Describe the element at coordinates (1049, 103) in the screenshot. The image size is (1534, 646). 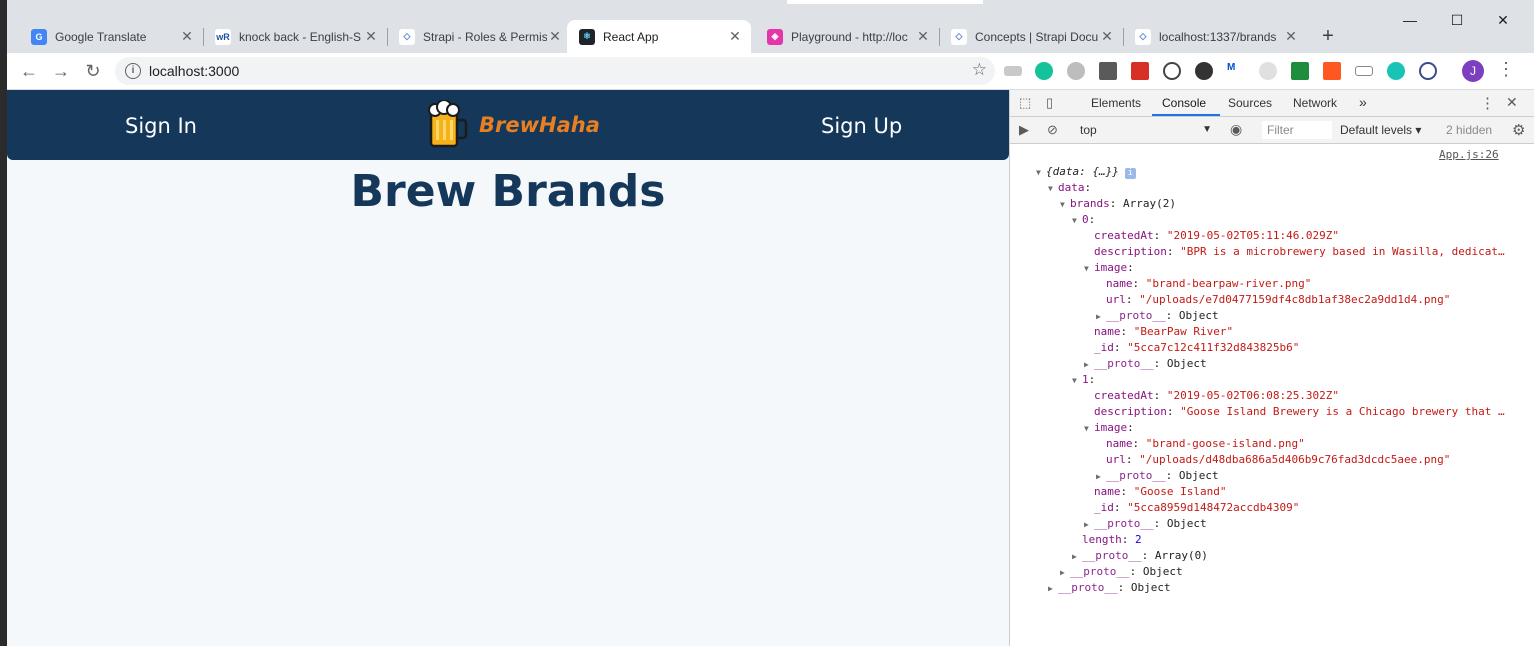
I see `device-toolbar-icon: ▯` at that location.